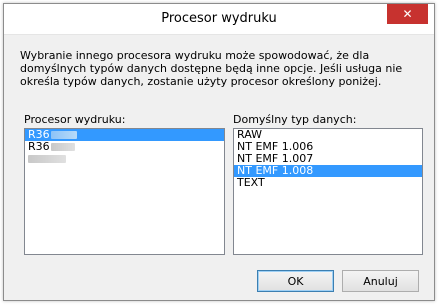  I want to click on datatype-label: Domyślny typ danych:, so click(295, 119).